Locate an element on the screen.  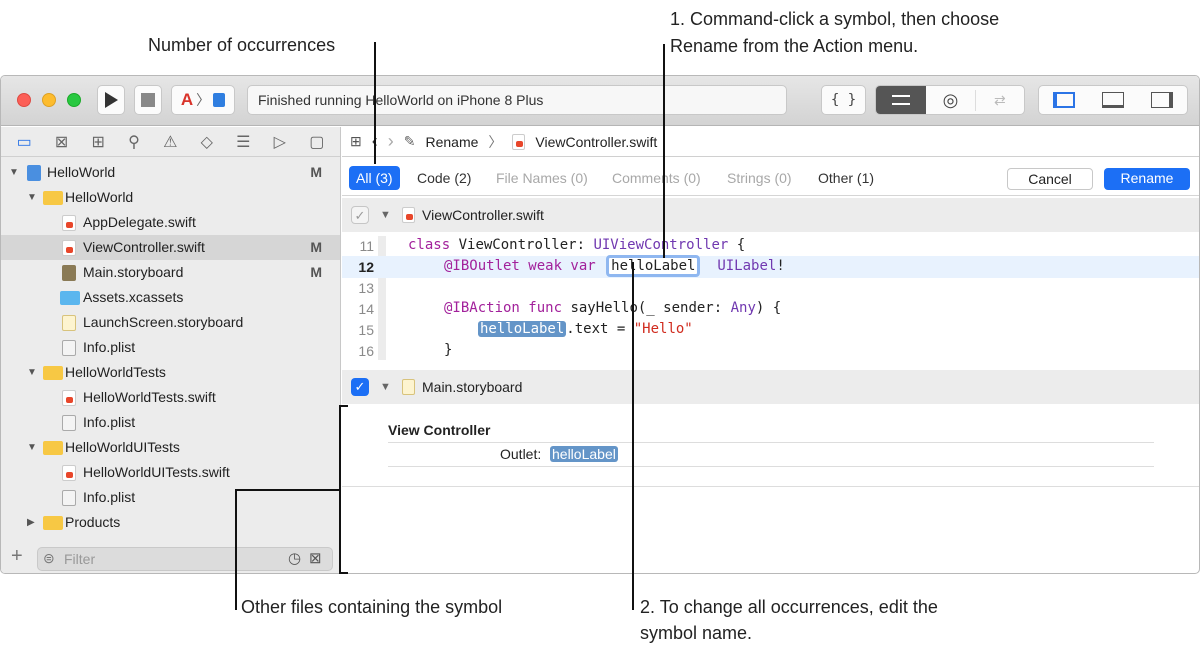
folder-icon: ▭ is located at coordinates (24, 142).